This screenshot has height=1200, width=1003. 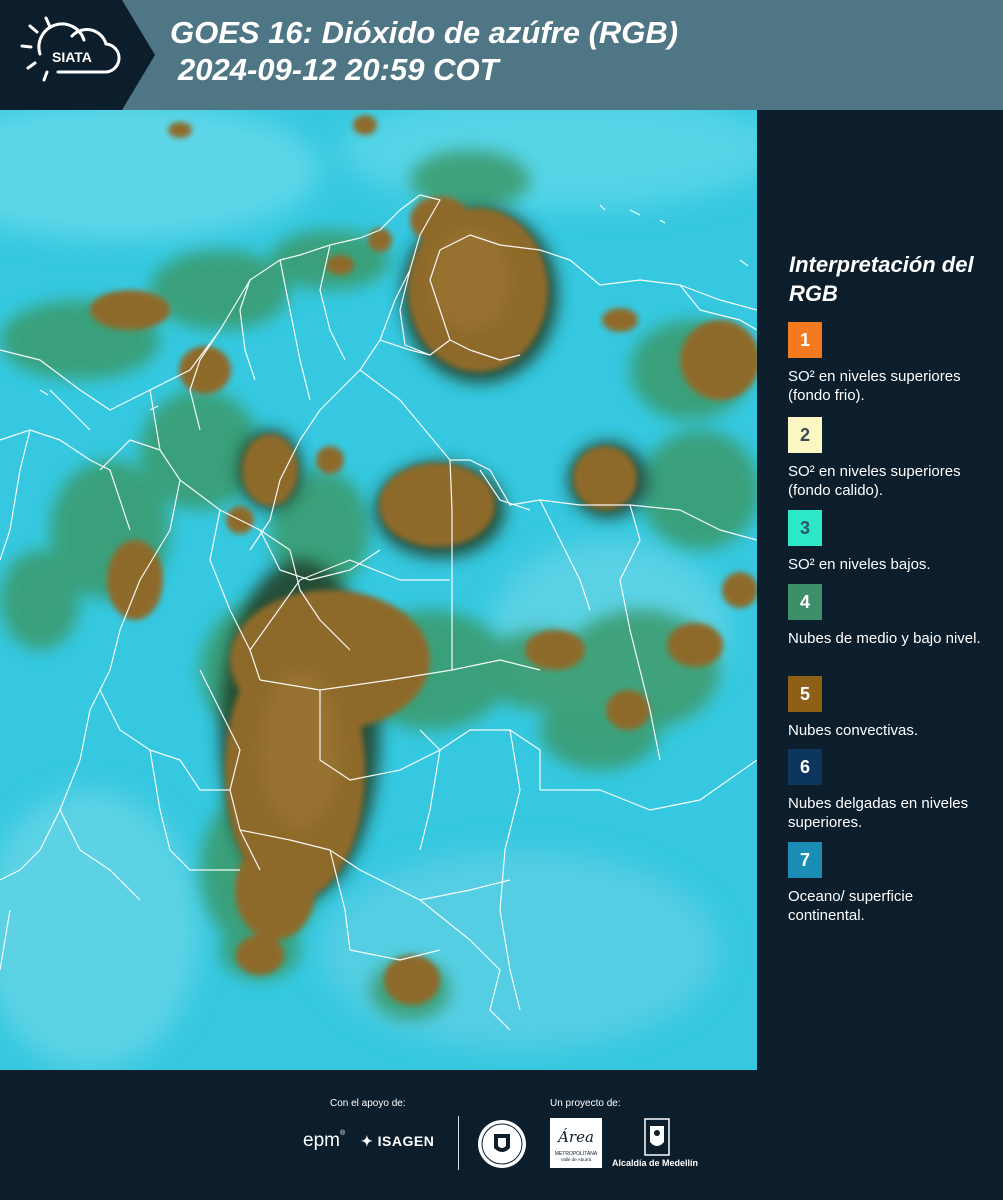 I want to click on legend-swatch-7: 7, so click(x=805, y=860).